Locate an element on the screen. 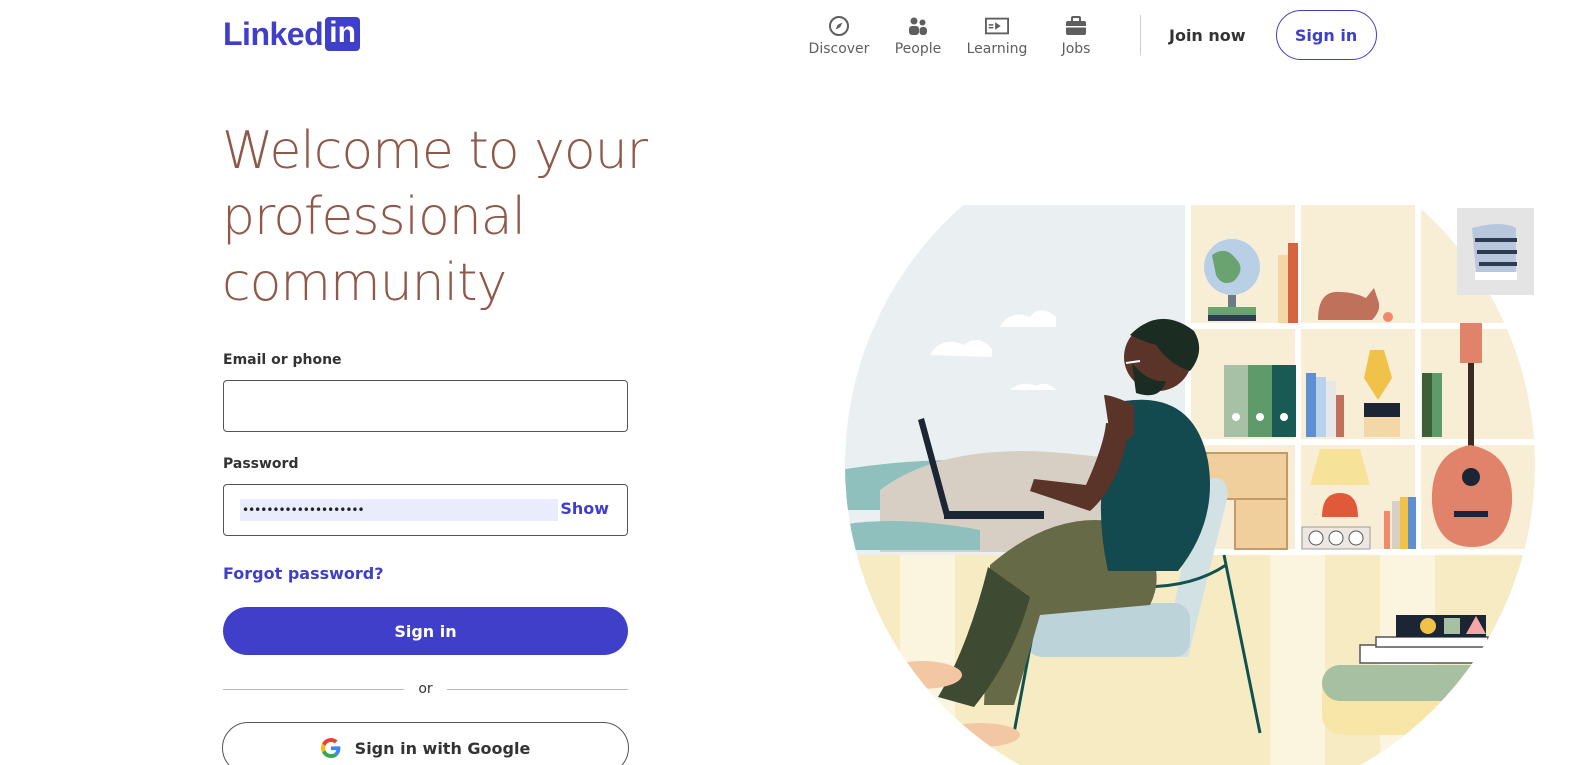  nav-discover-label: Discover is located at coordinates (839, 49).